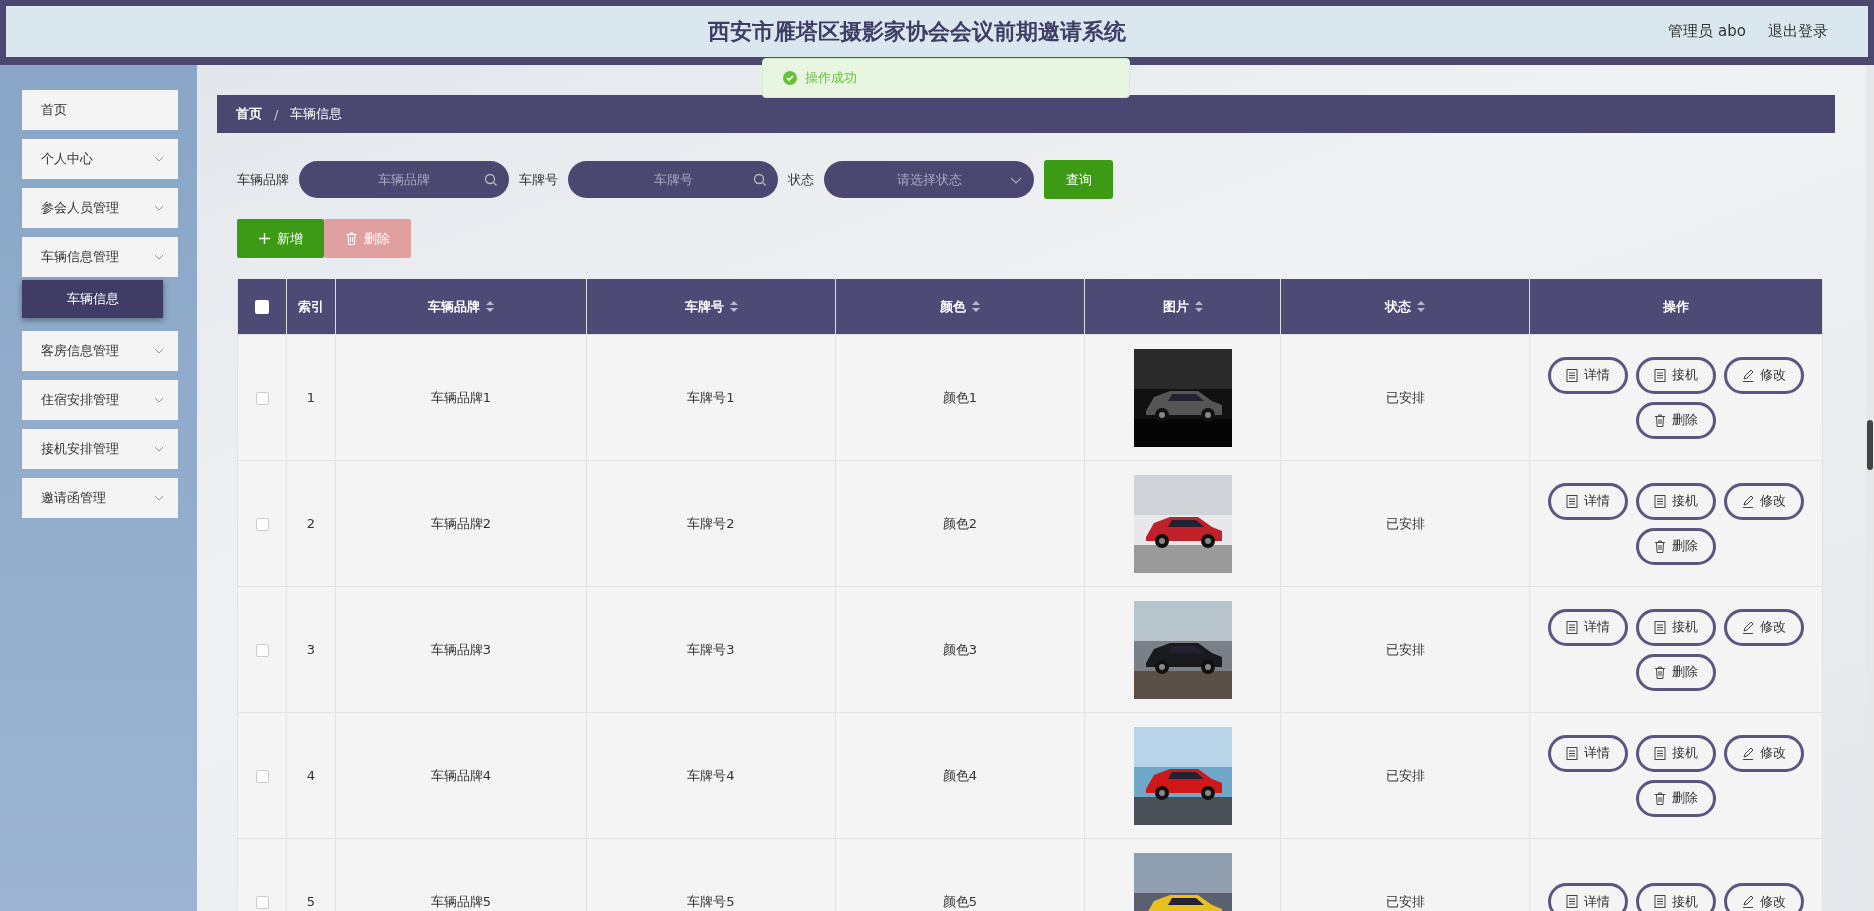  Describe the element at coordinates (263, 179) in the screenshot. I see `field-label: 车辆品牌` at that location.